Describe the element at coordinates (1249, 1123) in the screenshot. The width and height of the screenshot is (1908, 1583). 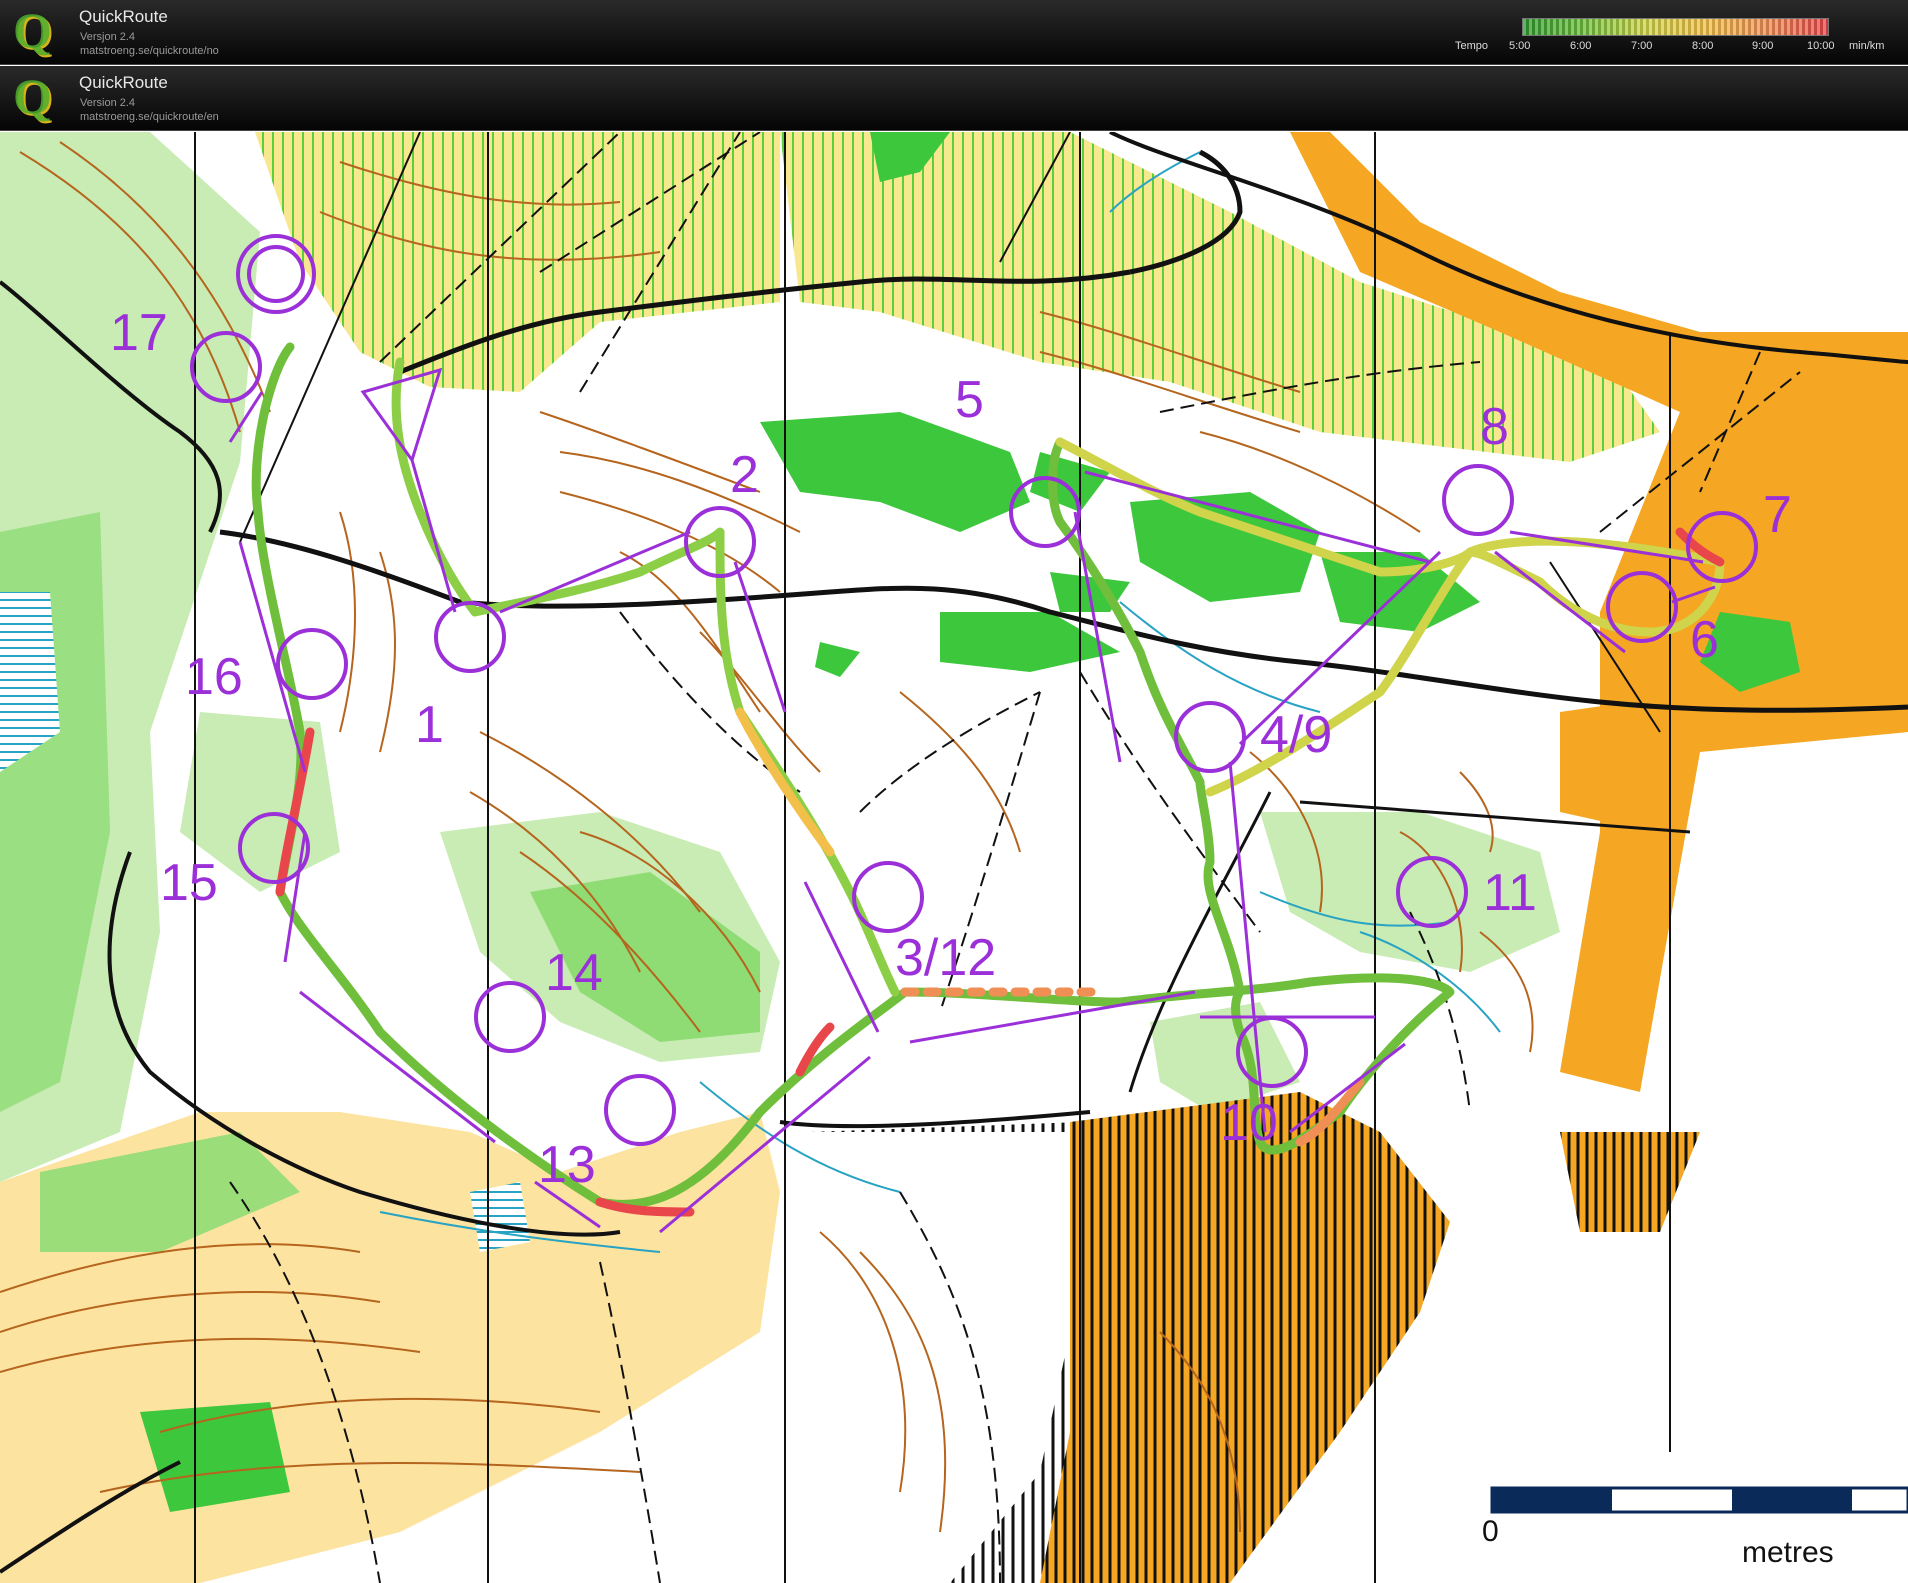
I see `control-label: 10` at that location.